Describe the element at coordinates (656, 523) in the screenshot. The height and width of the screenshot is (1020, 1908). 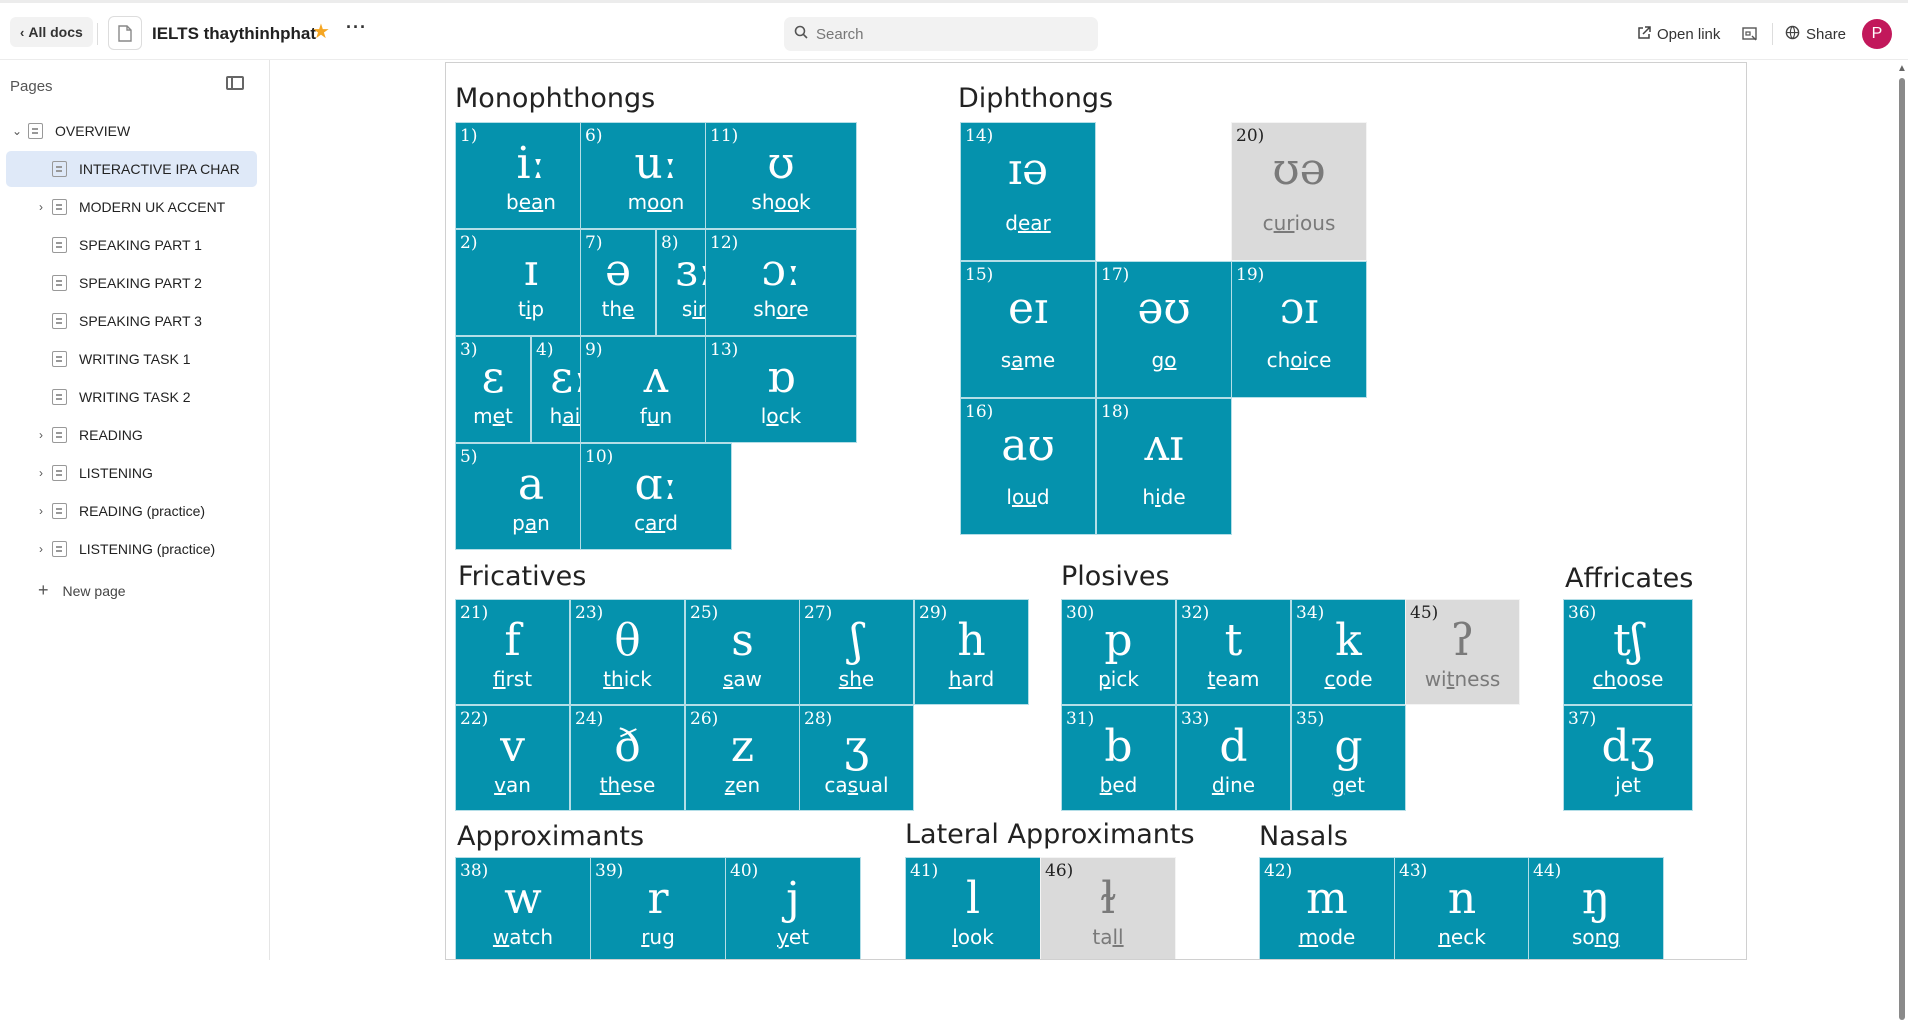
I see `example-word: card` at that location.